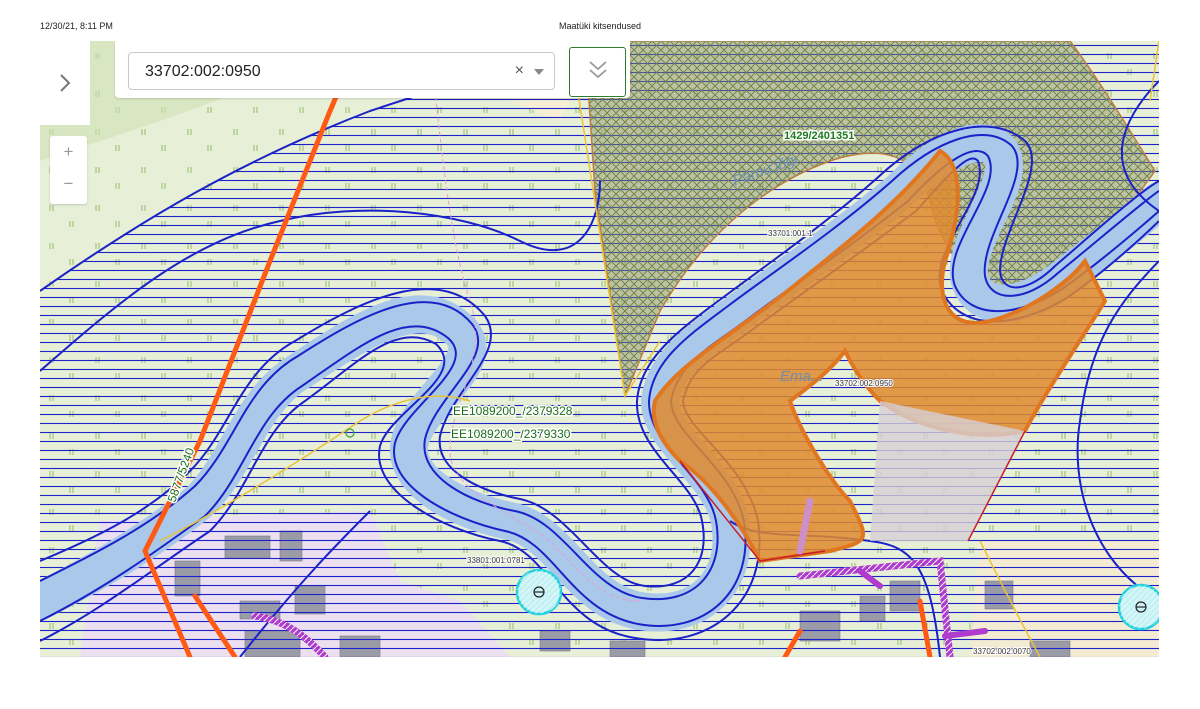 The image size is (1200, 709). I want to click on double-chevron-down-icon, so click(598, 70).